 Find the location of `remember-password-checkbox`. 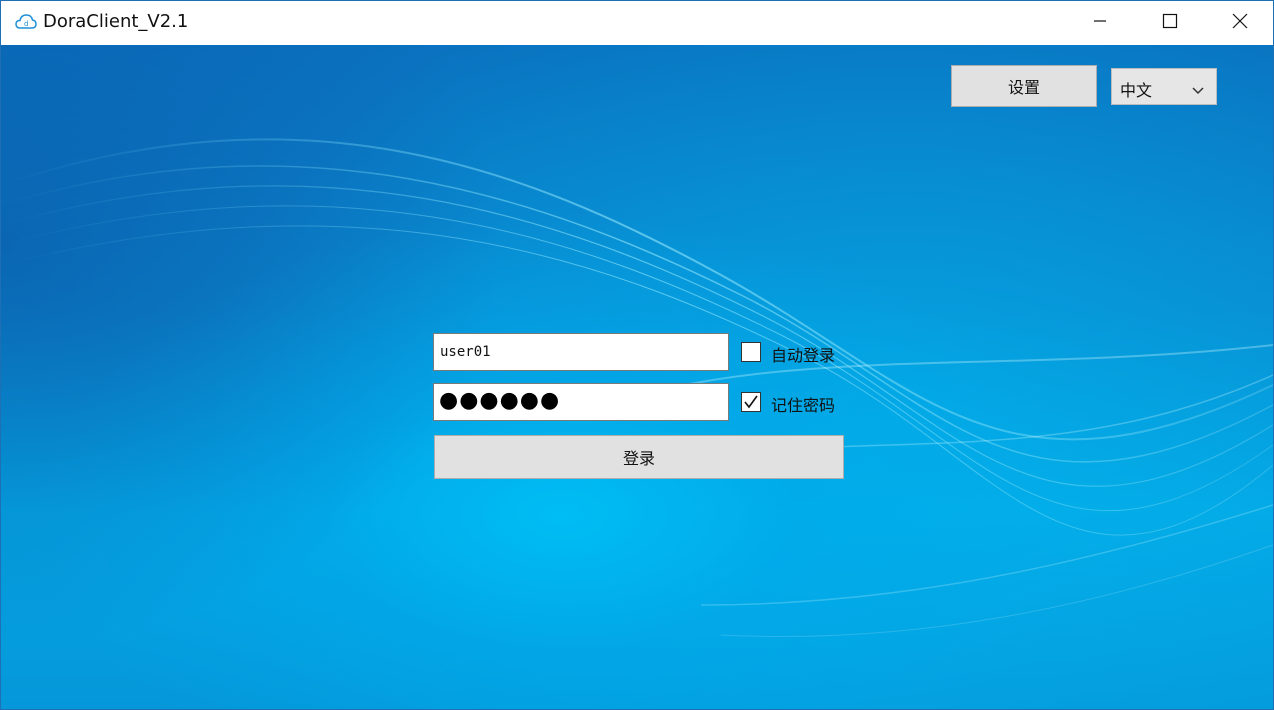

remember-password-checkbox is located at coordinates (751, 402).